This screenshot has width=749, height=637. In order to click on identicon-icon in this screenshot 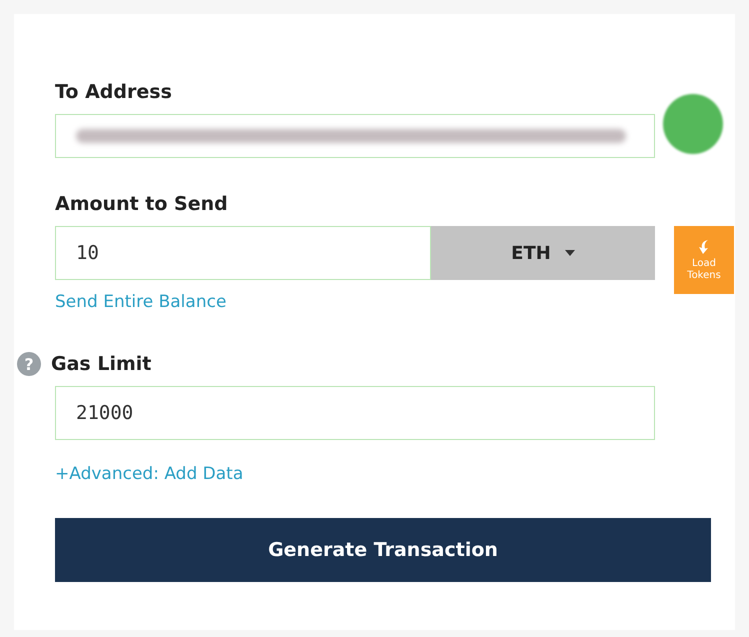, I will do `click(693, 124)`.